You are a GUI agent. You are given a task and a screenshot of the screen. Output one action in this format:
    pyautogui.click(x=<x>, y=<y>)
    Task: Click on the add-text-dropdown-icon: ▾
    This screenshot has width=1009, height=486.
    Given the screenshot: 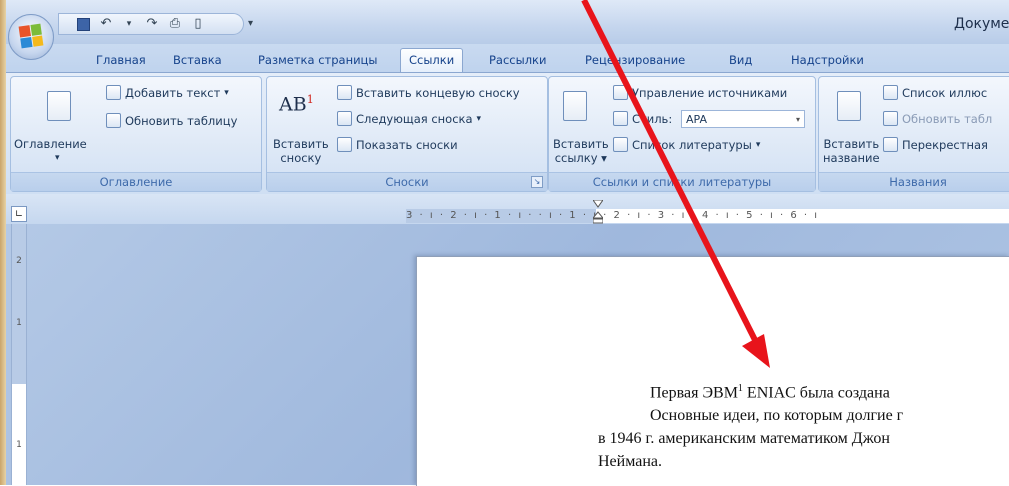 What is the action you would take?
    pyautogui.click(x=226, y=92)
    